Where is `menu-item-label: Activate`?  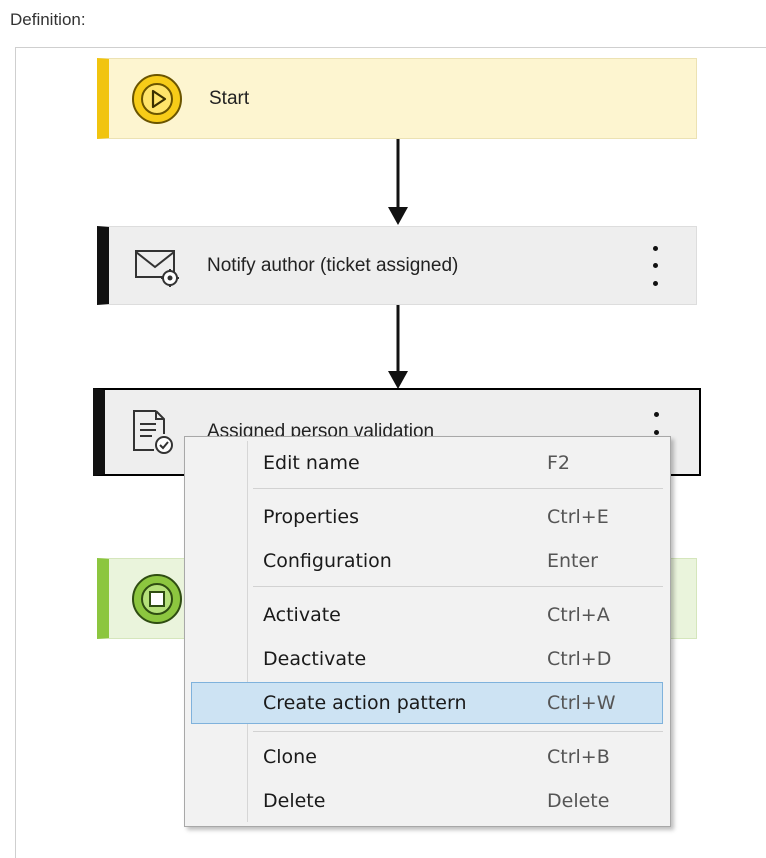
menu-item-label: Activate is located at coordinates (302, 615).